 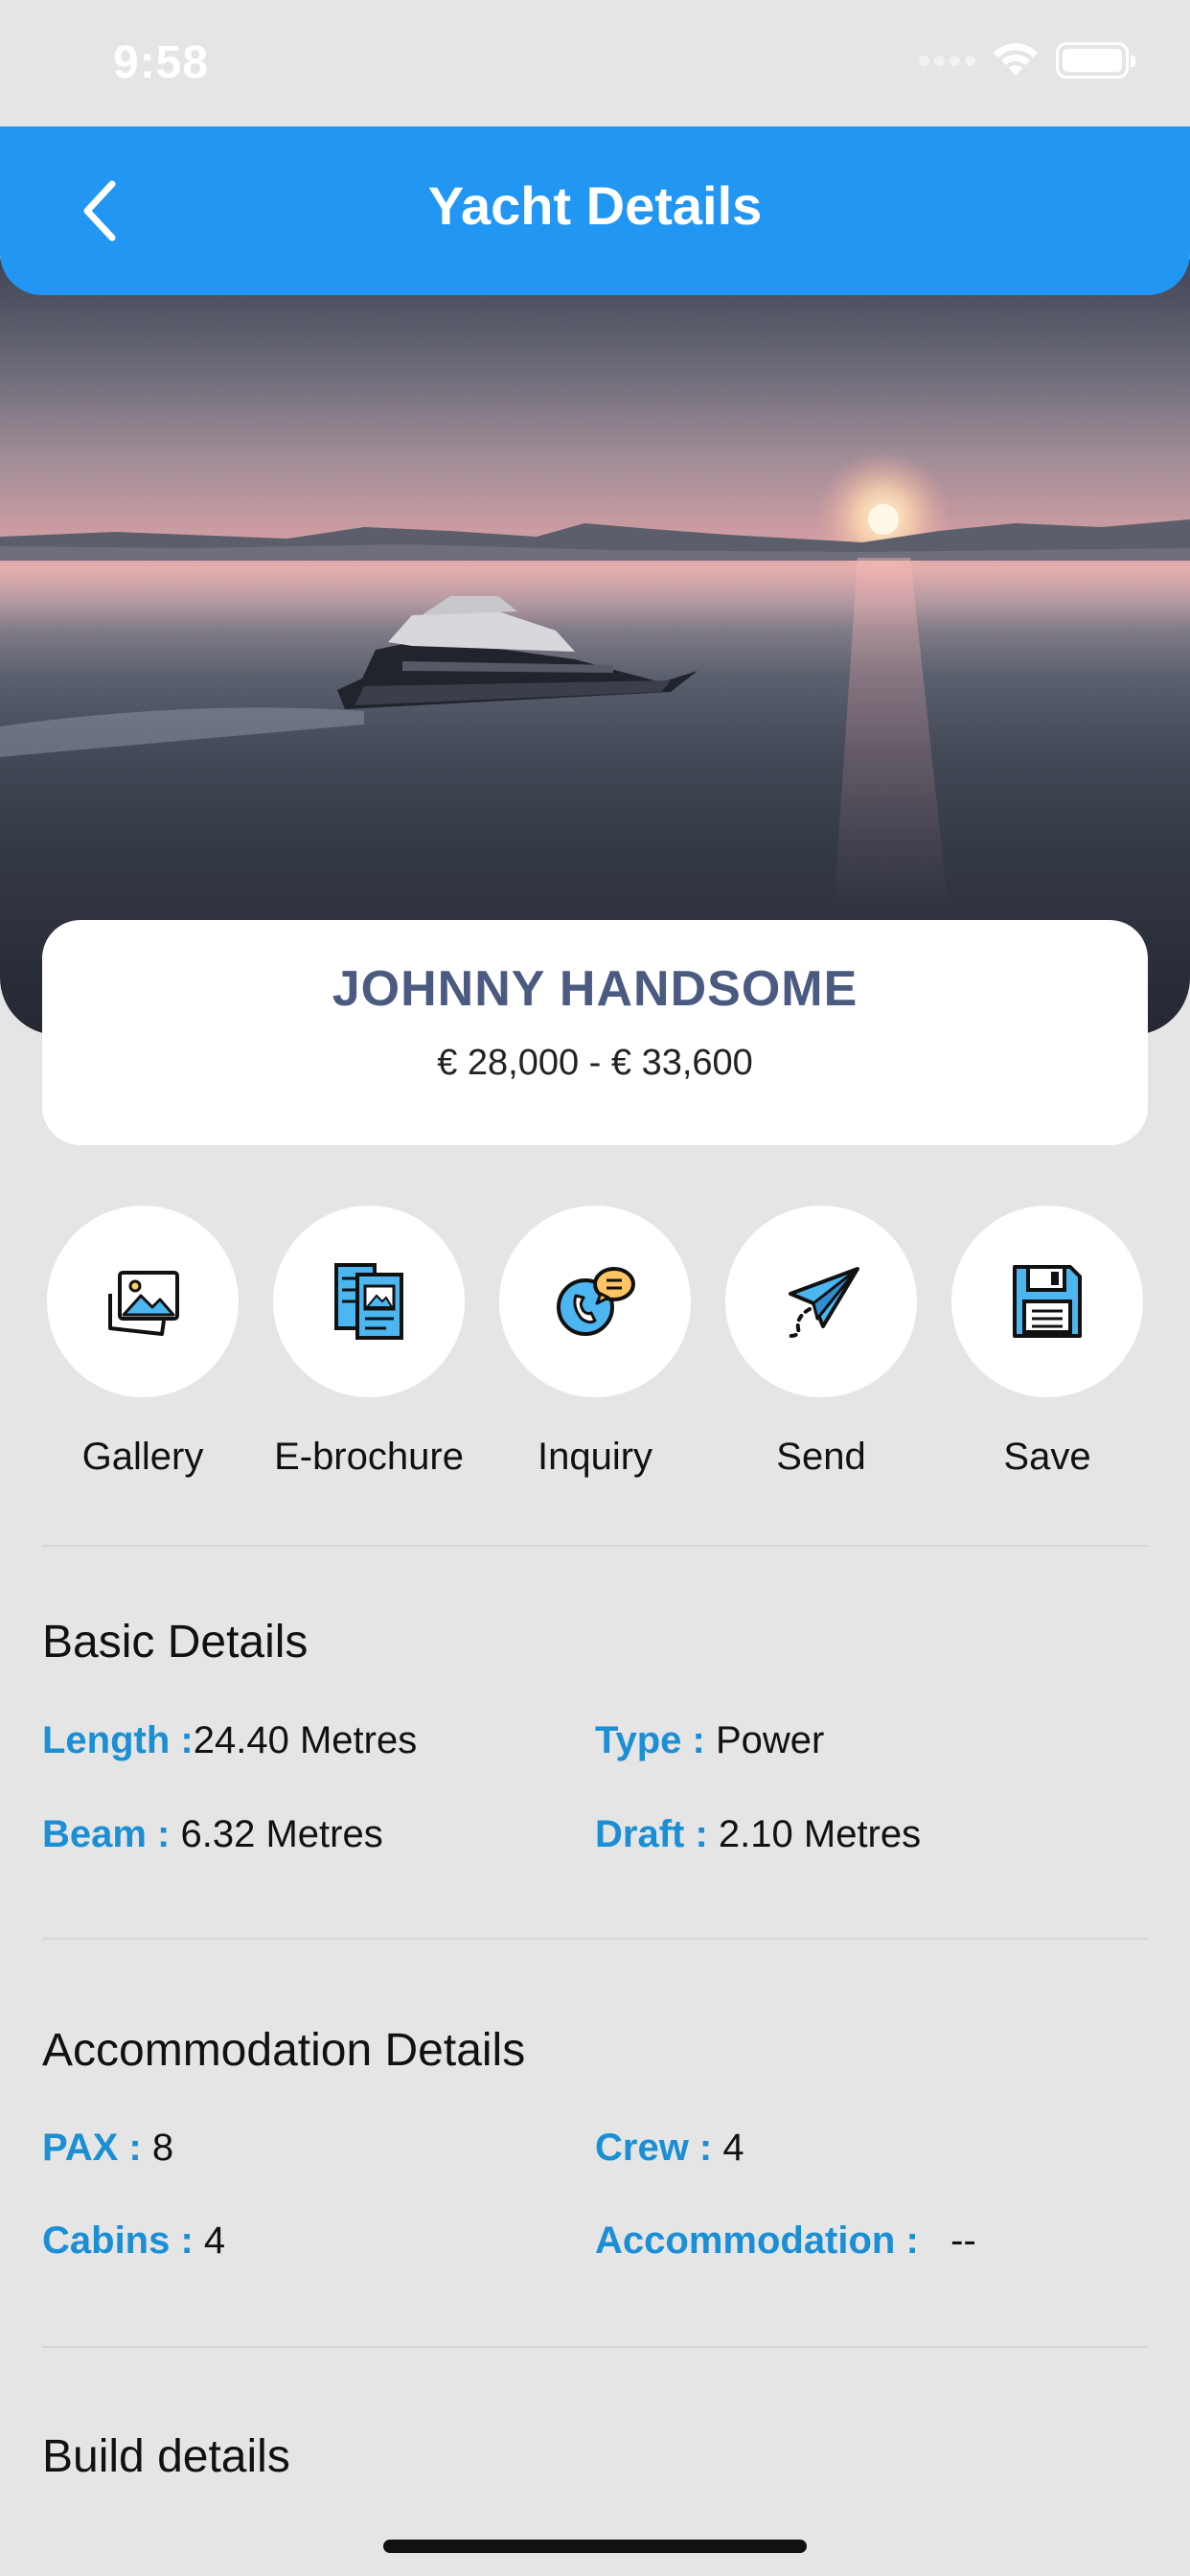 What do you see at coordinates (162, 63) in the screenshot?
I see `status-time: 9:58` at bounding box center [162, 63].